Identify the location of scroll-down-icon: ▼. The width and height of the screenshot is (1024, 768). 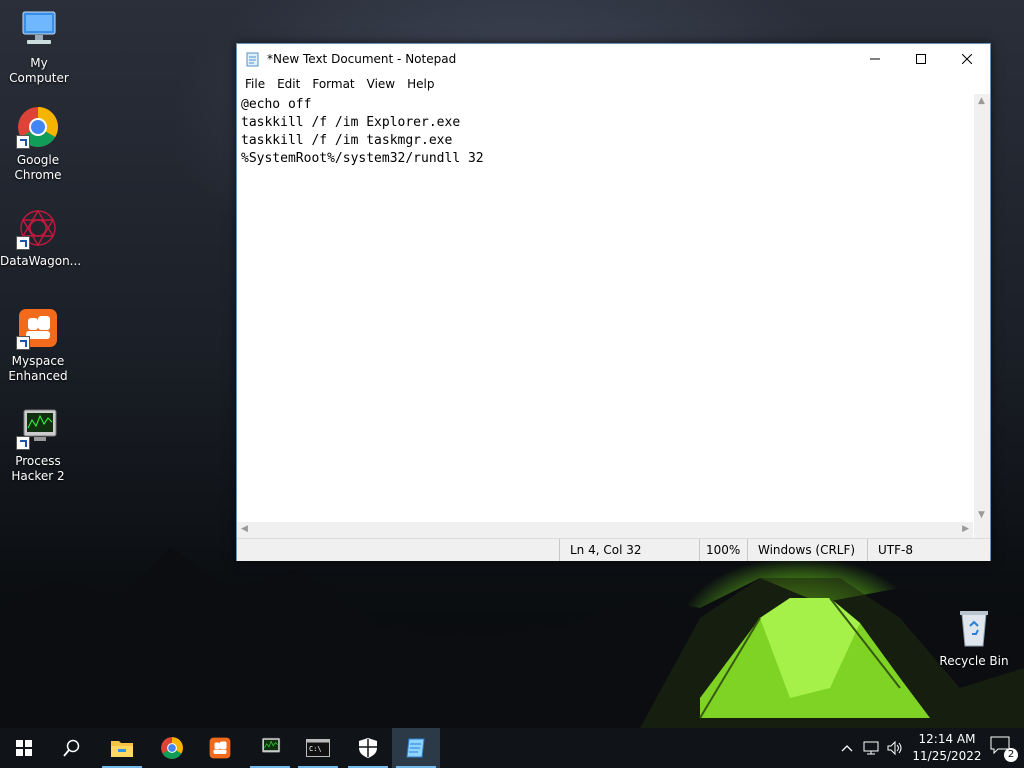
(981, 515).